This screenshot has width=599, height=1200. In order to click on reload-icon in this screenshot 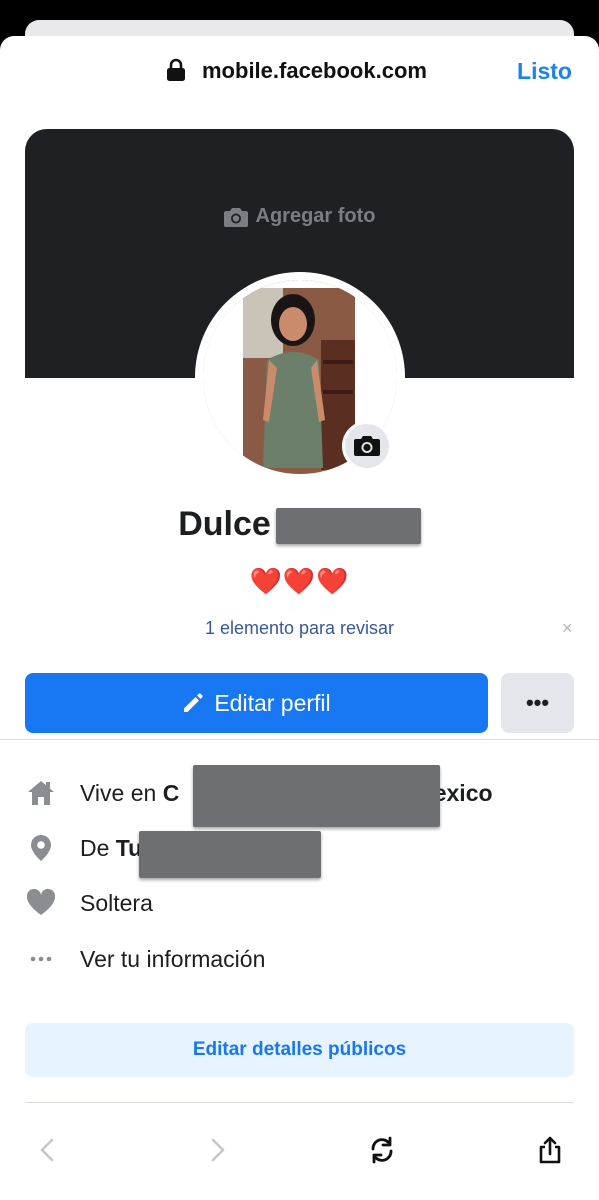, I will do `click(382, 1150)`.